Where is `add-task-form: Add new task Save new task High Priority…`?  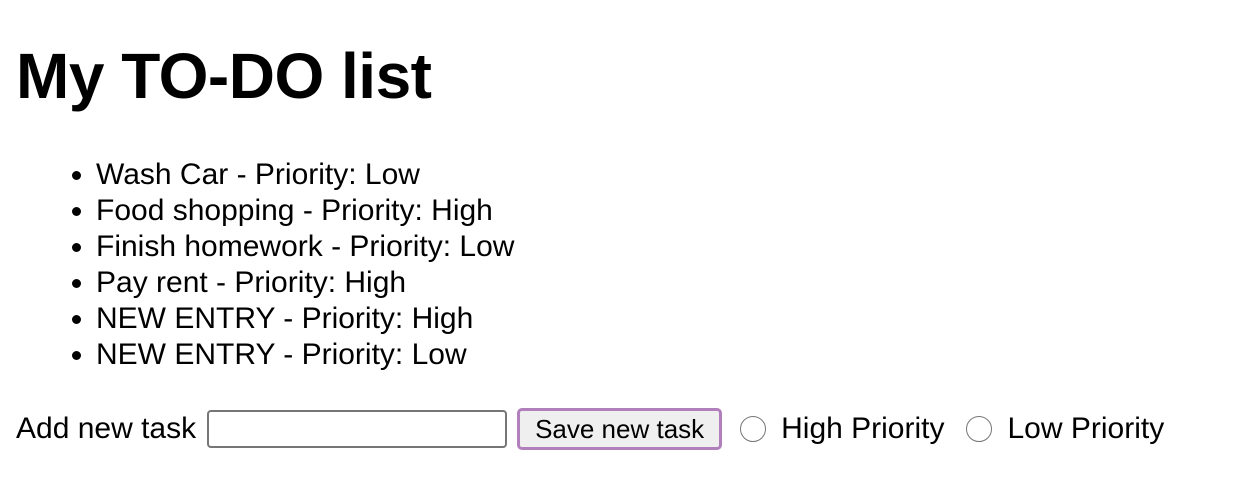
add-task-form: Add new task Save new task High Priority… is located at coordinates (600, 429).